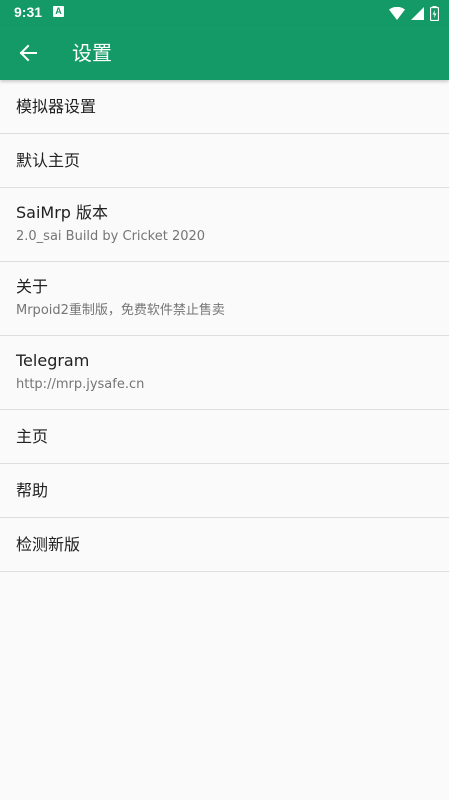  Describe the element at coordinates (434, 13) in the screenshot. I see `battery-icon` at that location.